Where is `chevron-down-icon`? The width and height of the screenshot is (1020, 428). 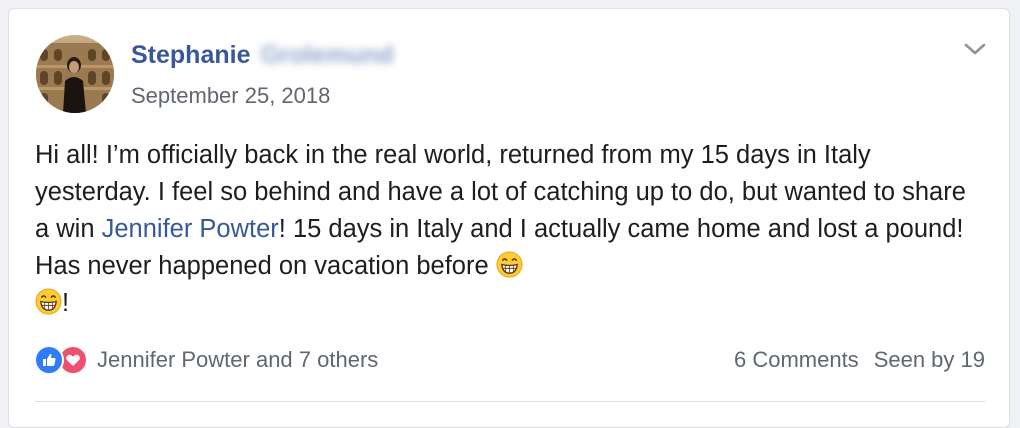 chevron-down-icon is located at coordinates (975, 49).